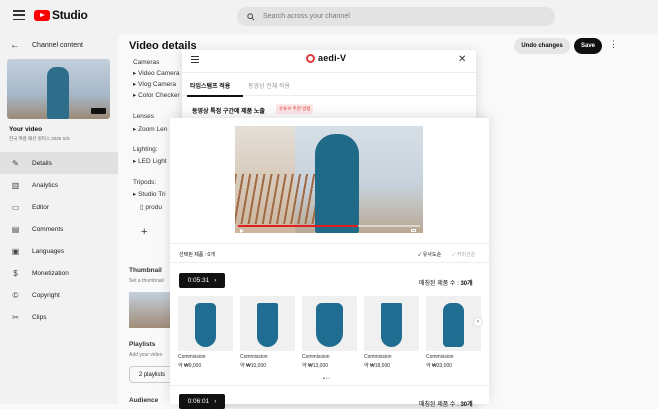  I want to click on product-card: Commission 약 ₩18,000, so click(391, 332).